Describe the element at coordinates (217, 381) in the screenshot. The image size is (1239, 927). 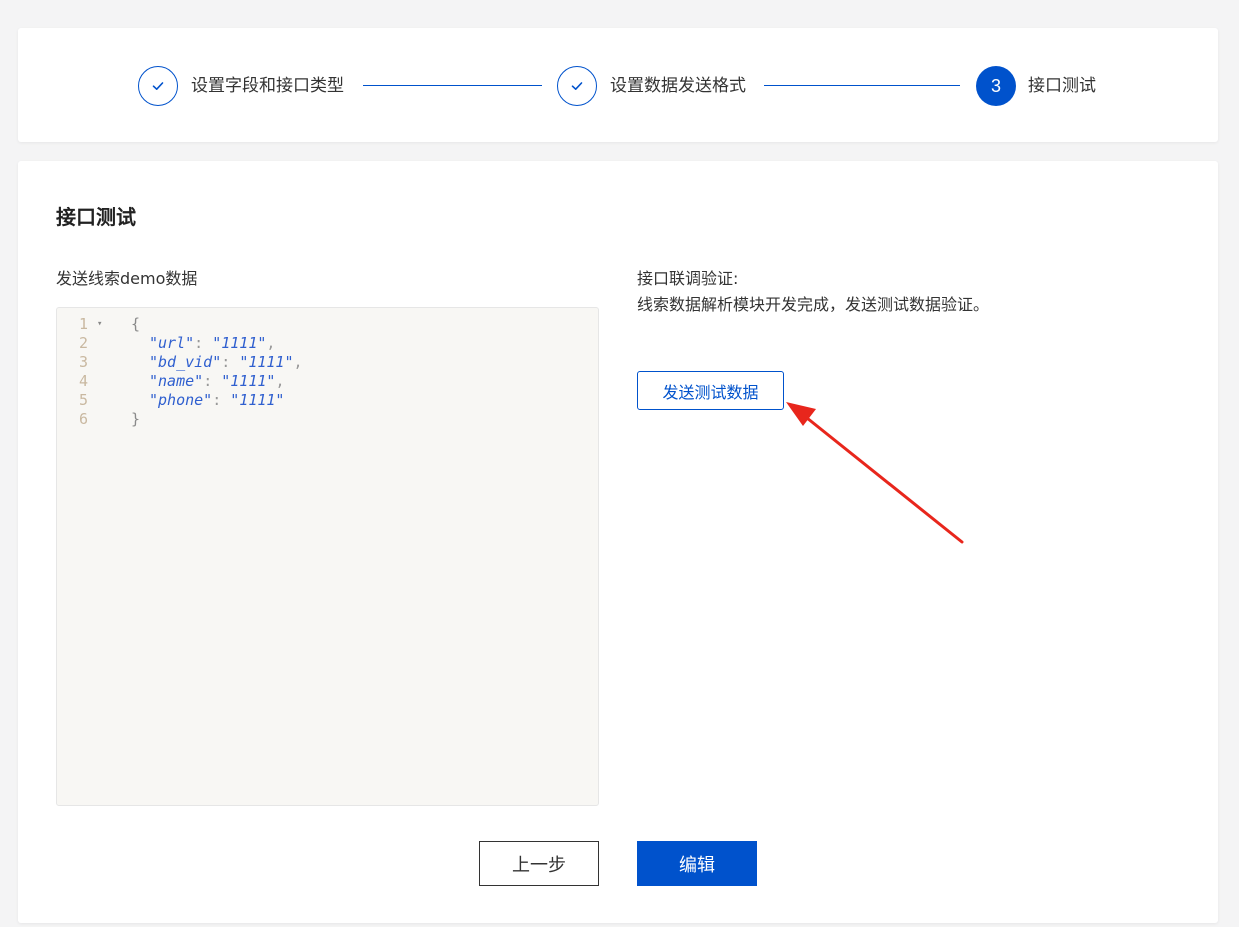
I see `code-text: "name": "1111",` at that location.